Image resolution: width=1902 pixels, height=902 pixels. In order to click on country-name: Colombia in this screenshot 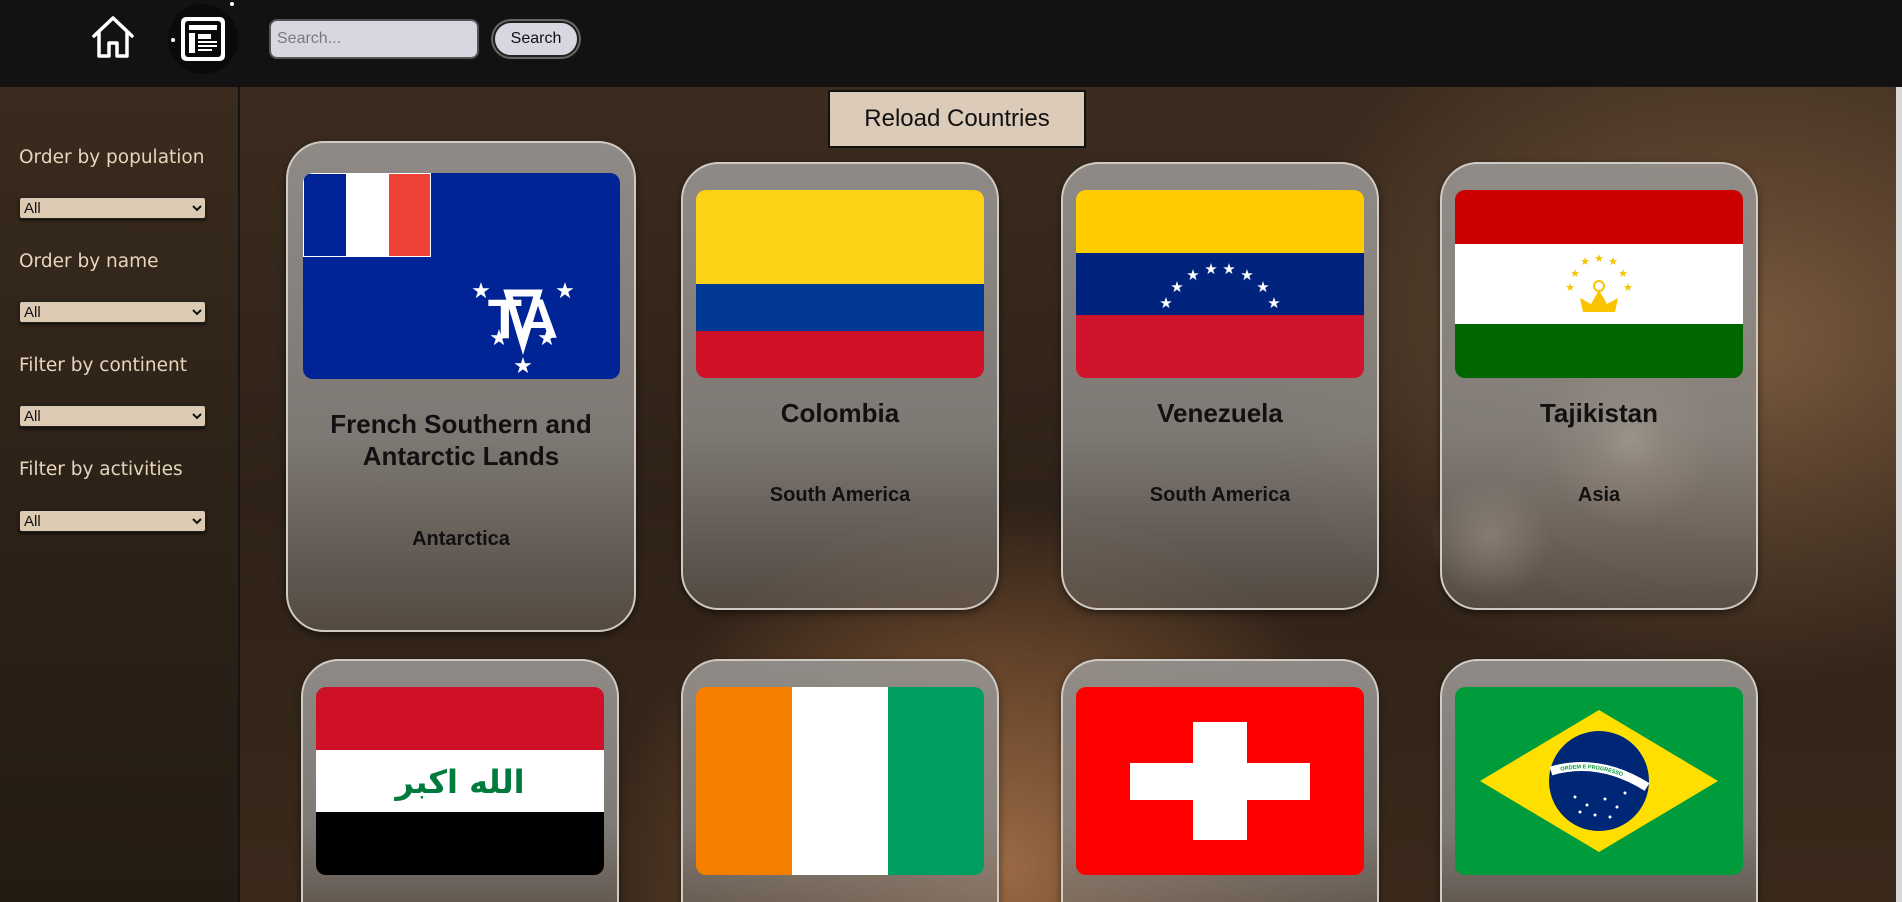, I will do `click(840, 413)`.